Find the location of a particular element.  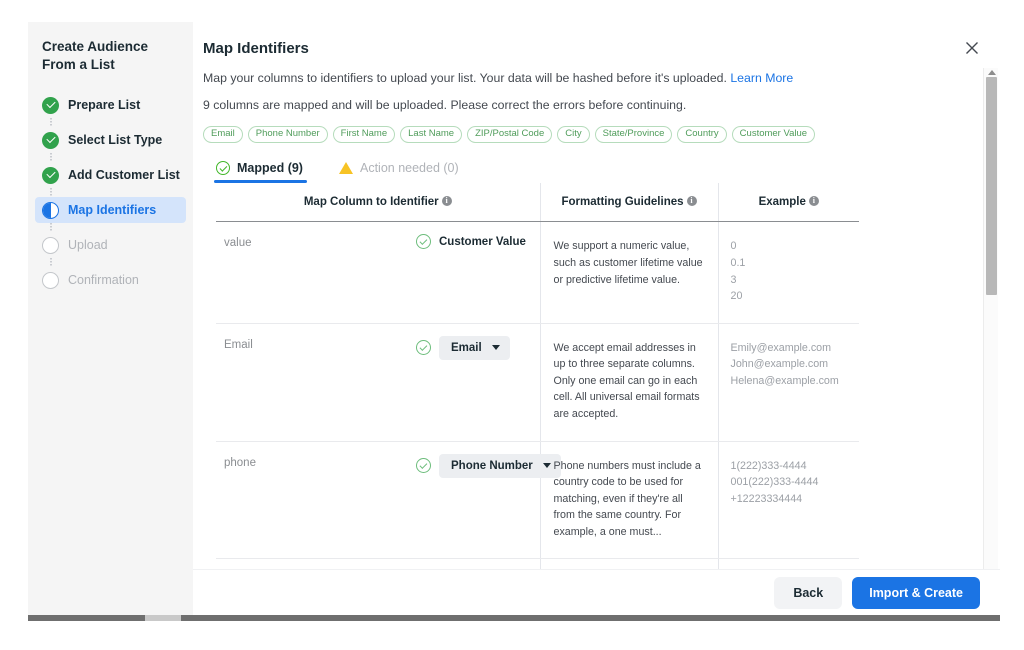

cell-map-column: phone Phone Number is located at coordinates (388, 500).